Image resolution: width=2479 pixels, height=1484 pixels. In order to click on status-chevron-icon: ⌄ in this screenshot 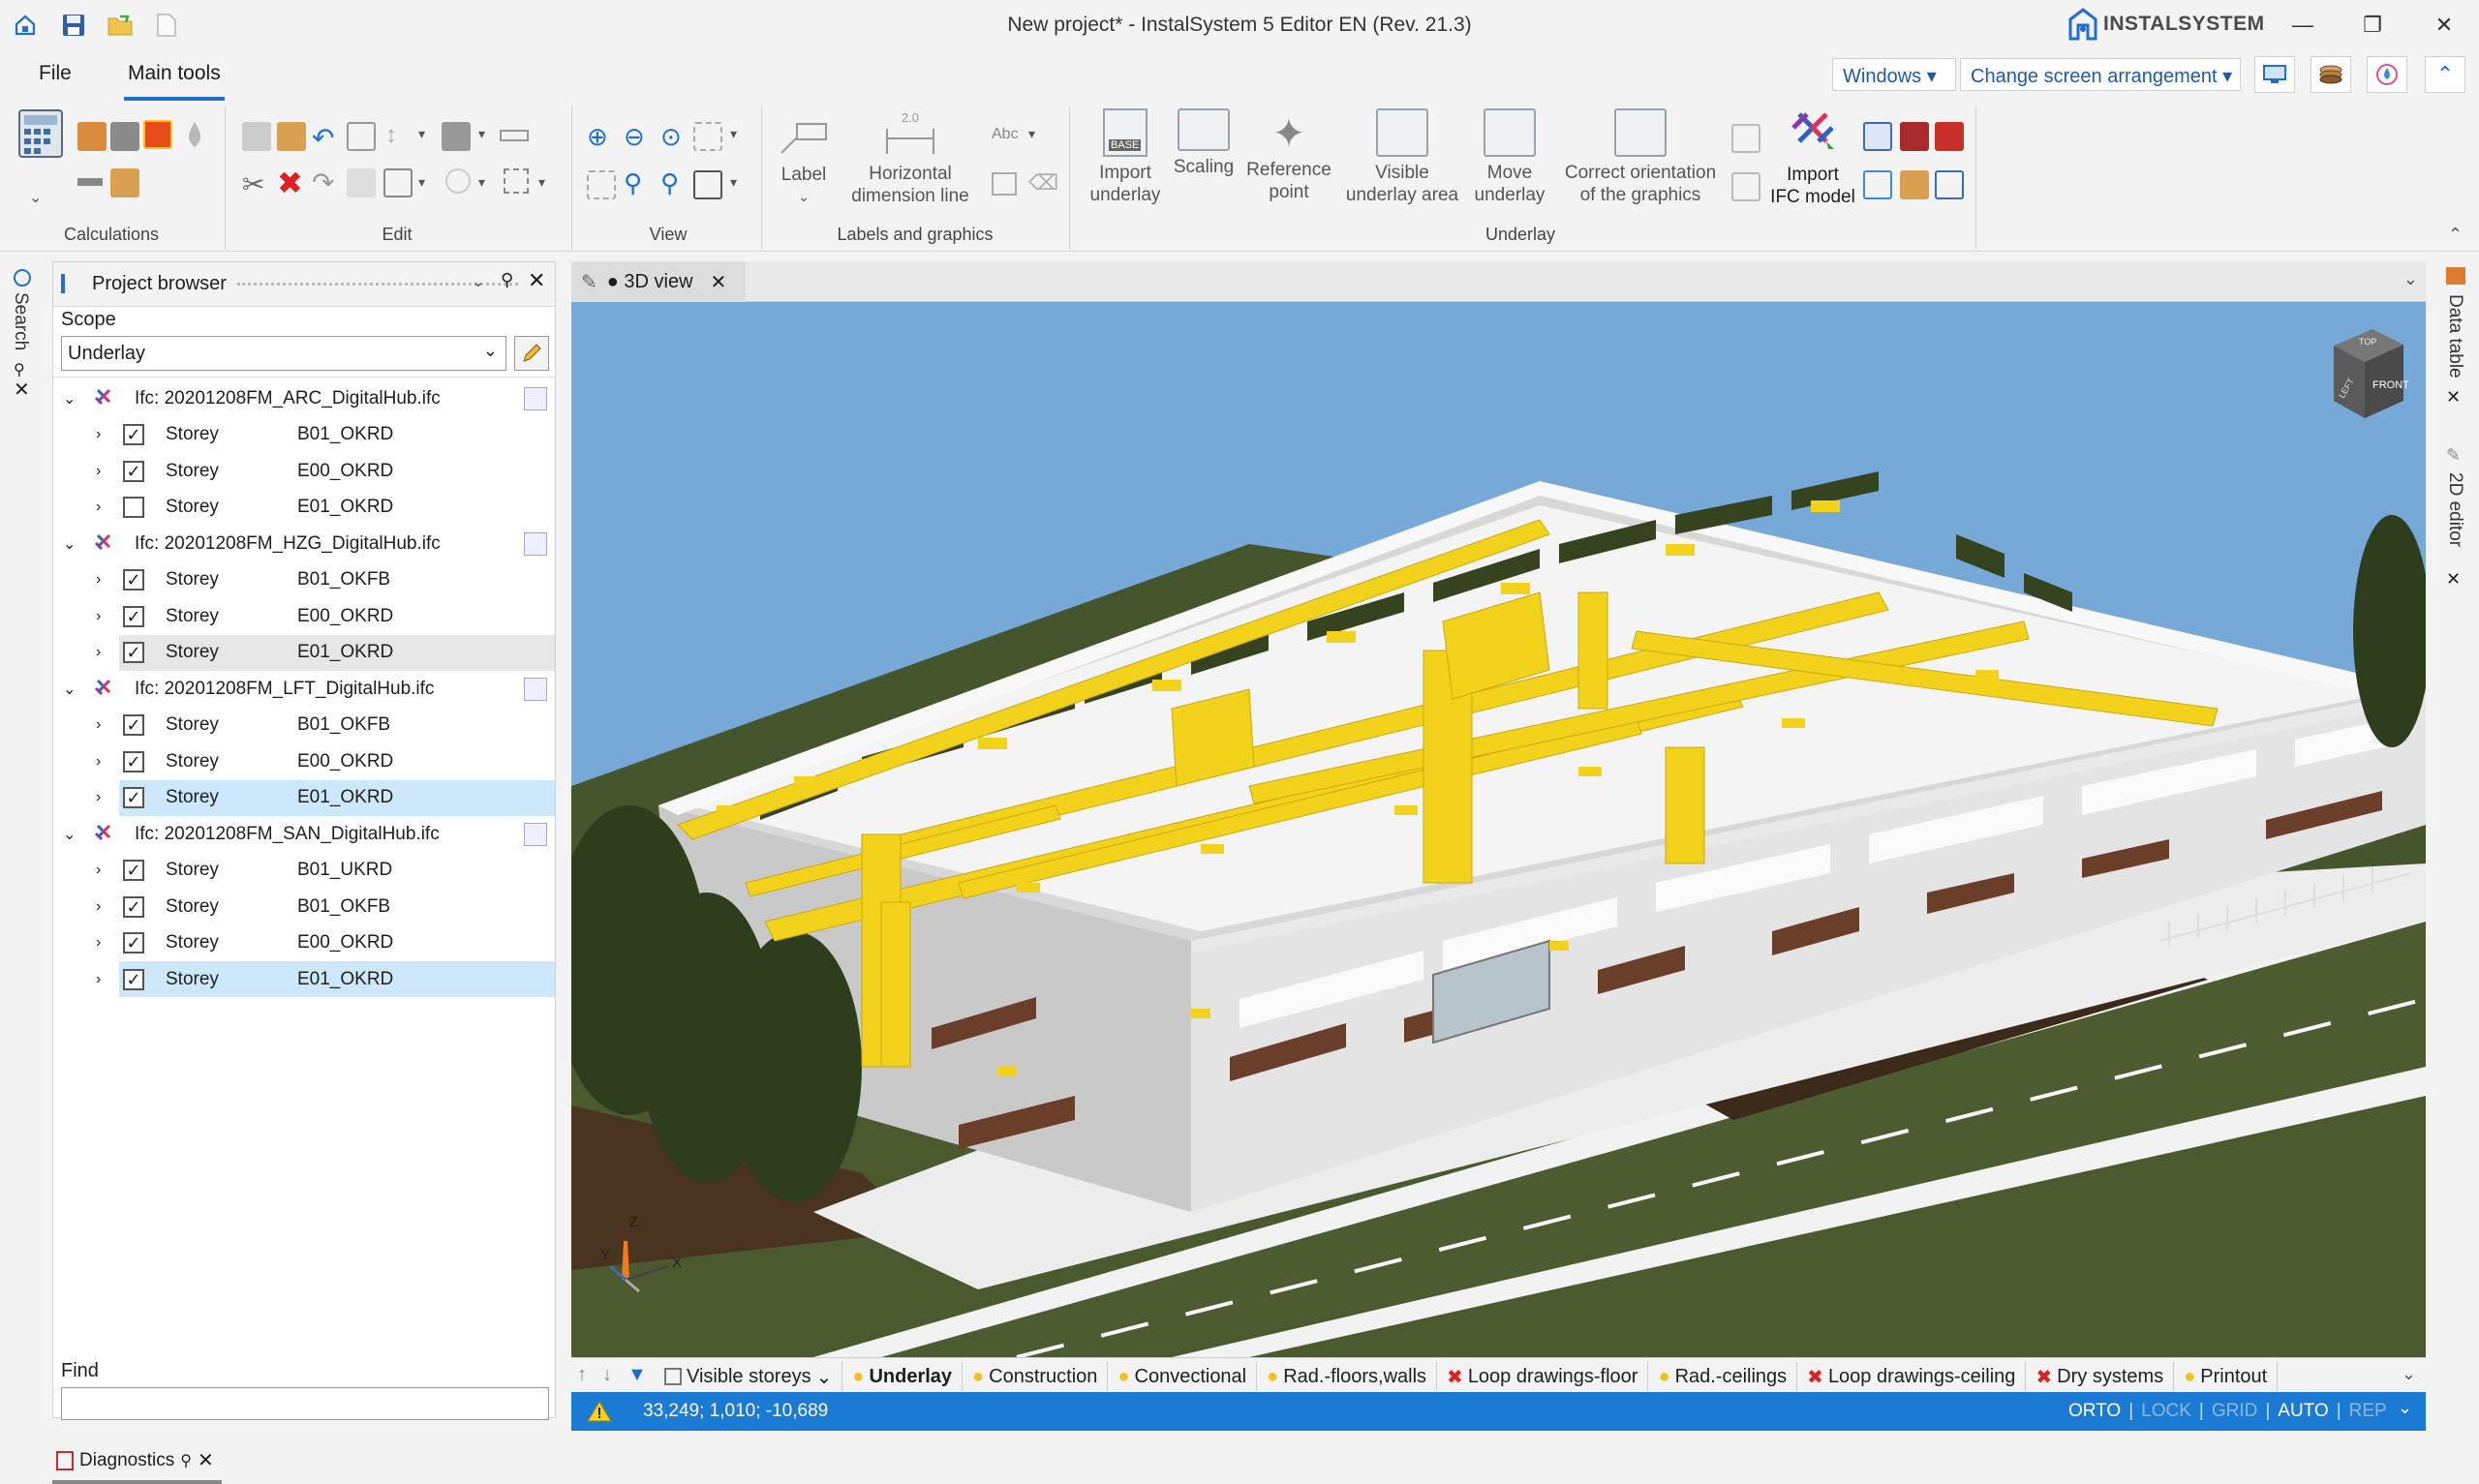, I will do `click(2405, 1408)`.